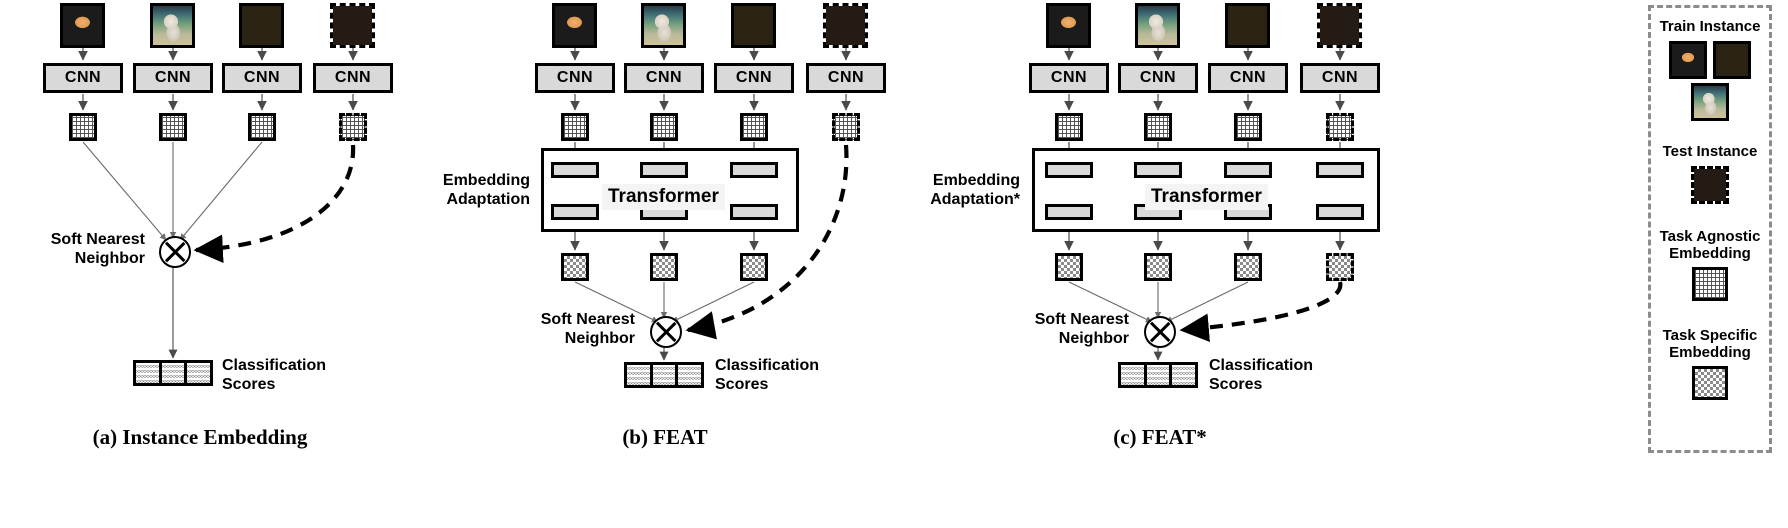  I want to click on train-instance-thumb-cat, so click(1247, 25).